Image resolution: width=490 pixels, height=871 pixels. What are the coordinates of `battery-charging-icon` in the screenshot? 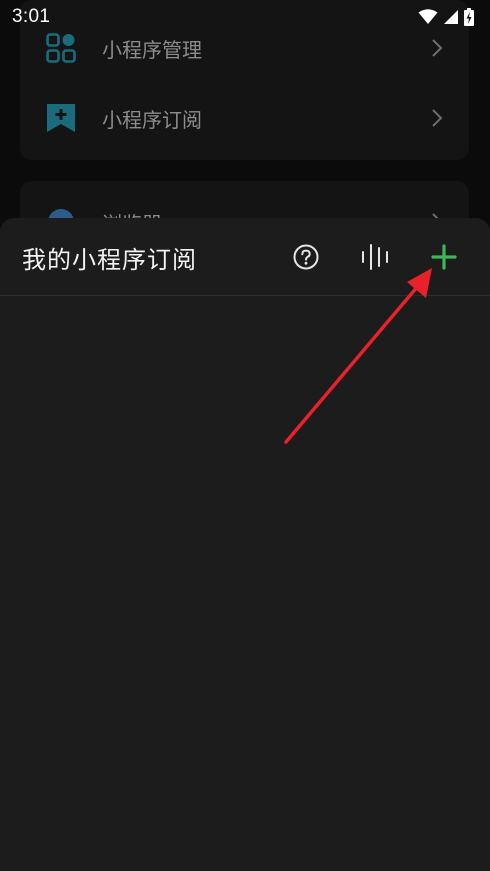 It's located at (469, 17).